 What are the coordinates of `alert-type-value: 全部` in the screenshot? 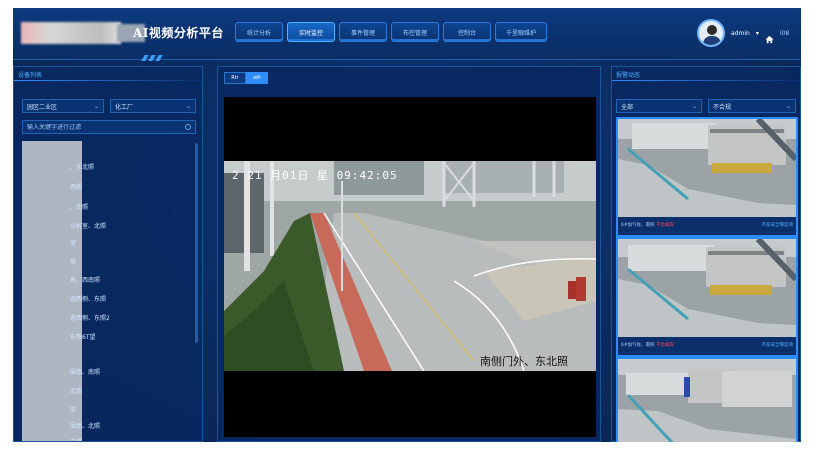 It's located at (627, 107).